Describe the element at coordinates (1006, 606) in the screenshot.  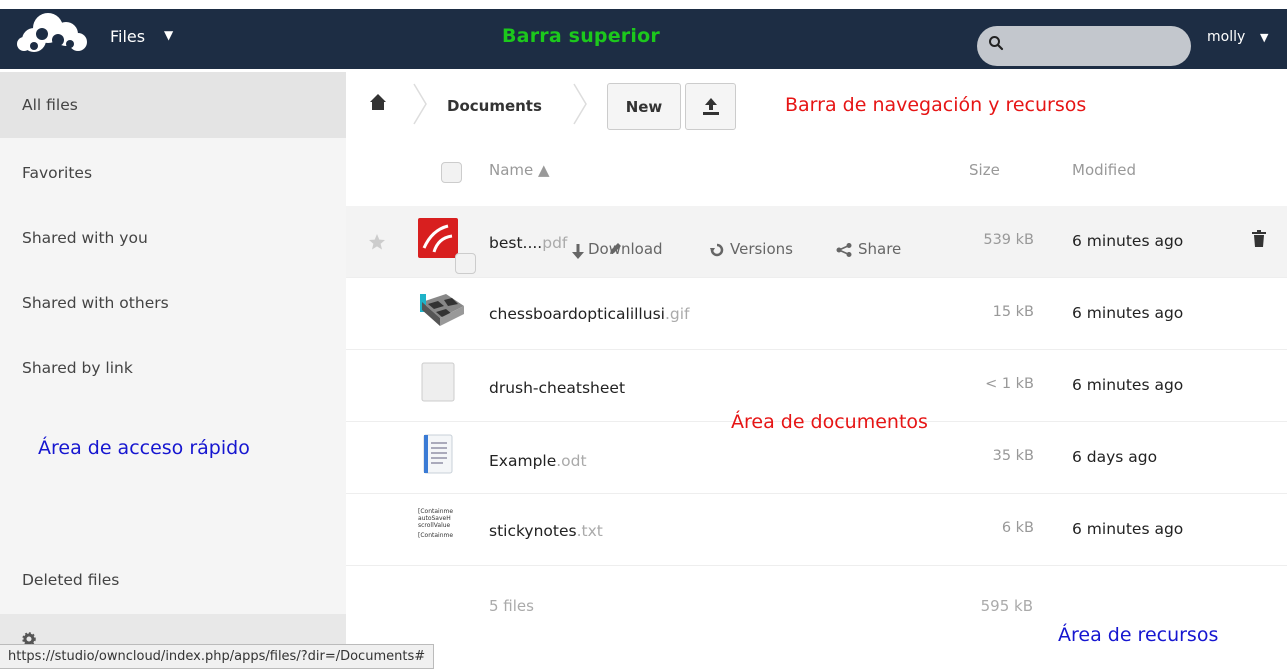
I see `summary-total-size: 595 kB` at that location.